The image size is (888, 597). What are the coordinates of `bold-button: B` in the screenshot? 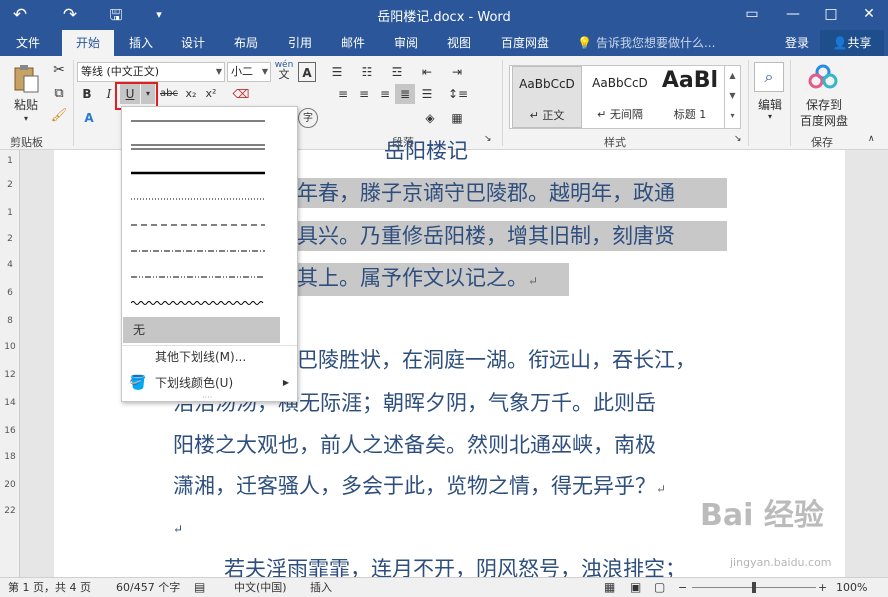 It's located at (87, 94).